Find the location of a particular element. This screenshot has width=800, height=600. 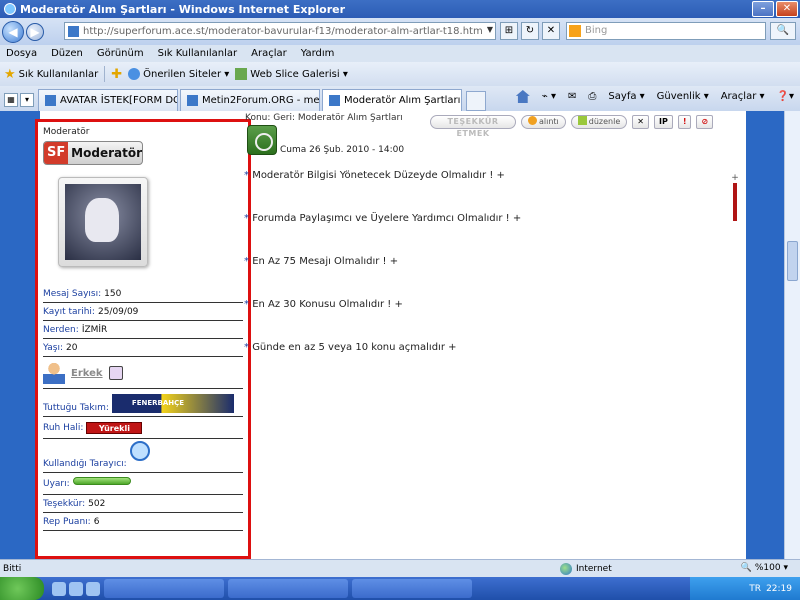

report-button: ! is located at coordinates (684, 122).